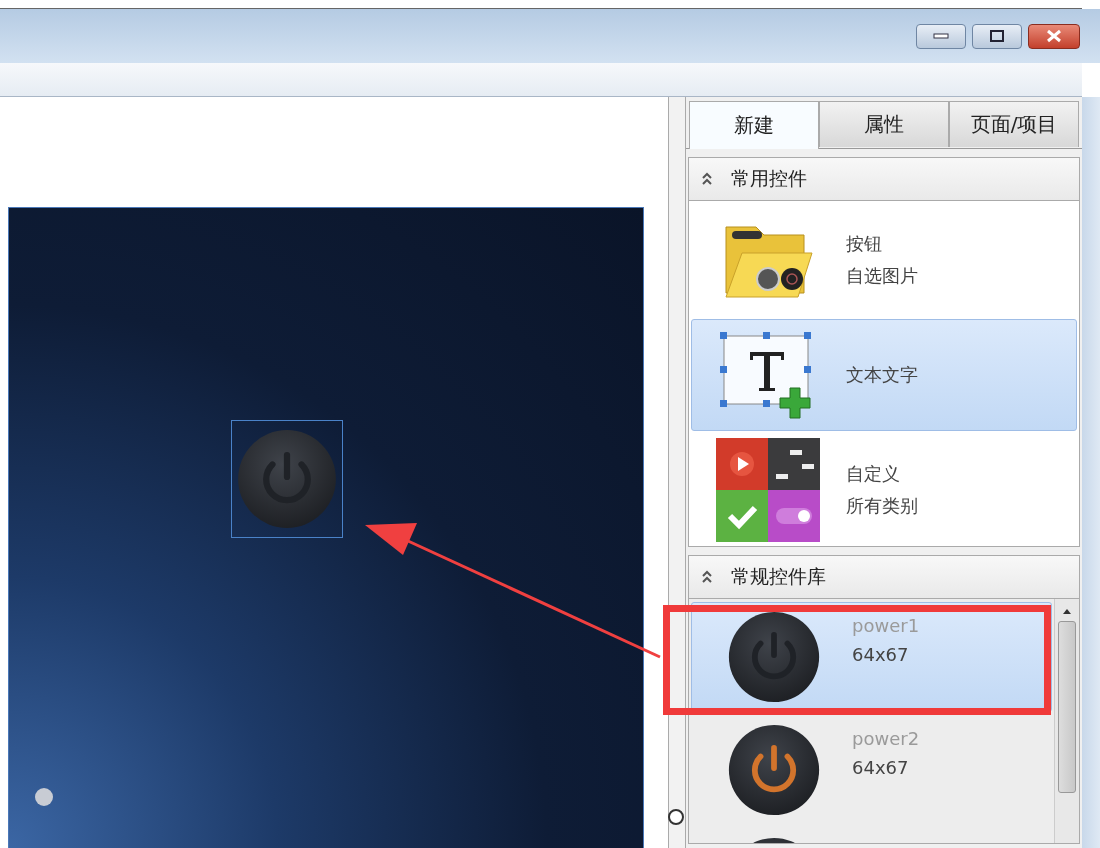 Image resolution: width=1100 pixels, height=848 pixels. I want to click on close-icon, so click(1054, 36).